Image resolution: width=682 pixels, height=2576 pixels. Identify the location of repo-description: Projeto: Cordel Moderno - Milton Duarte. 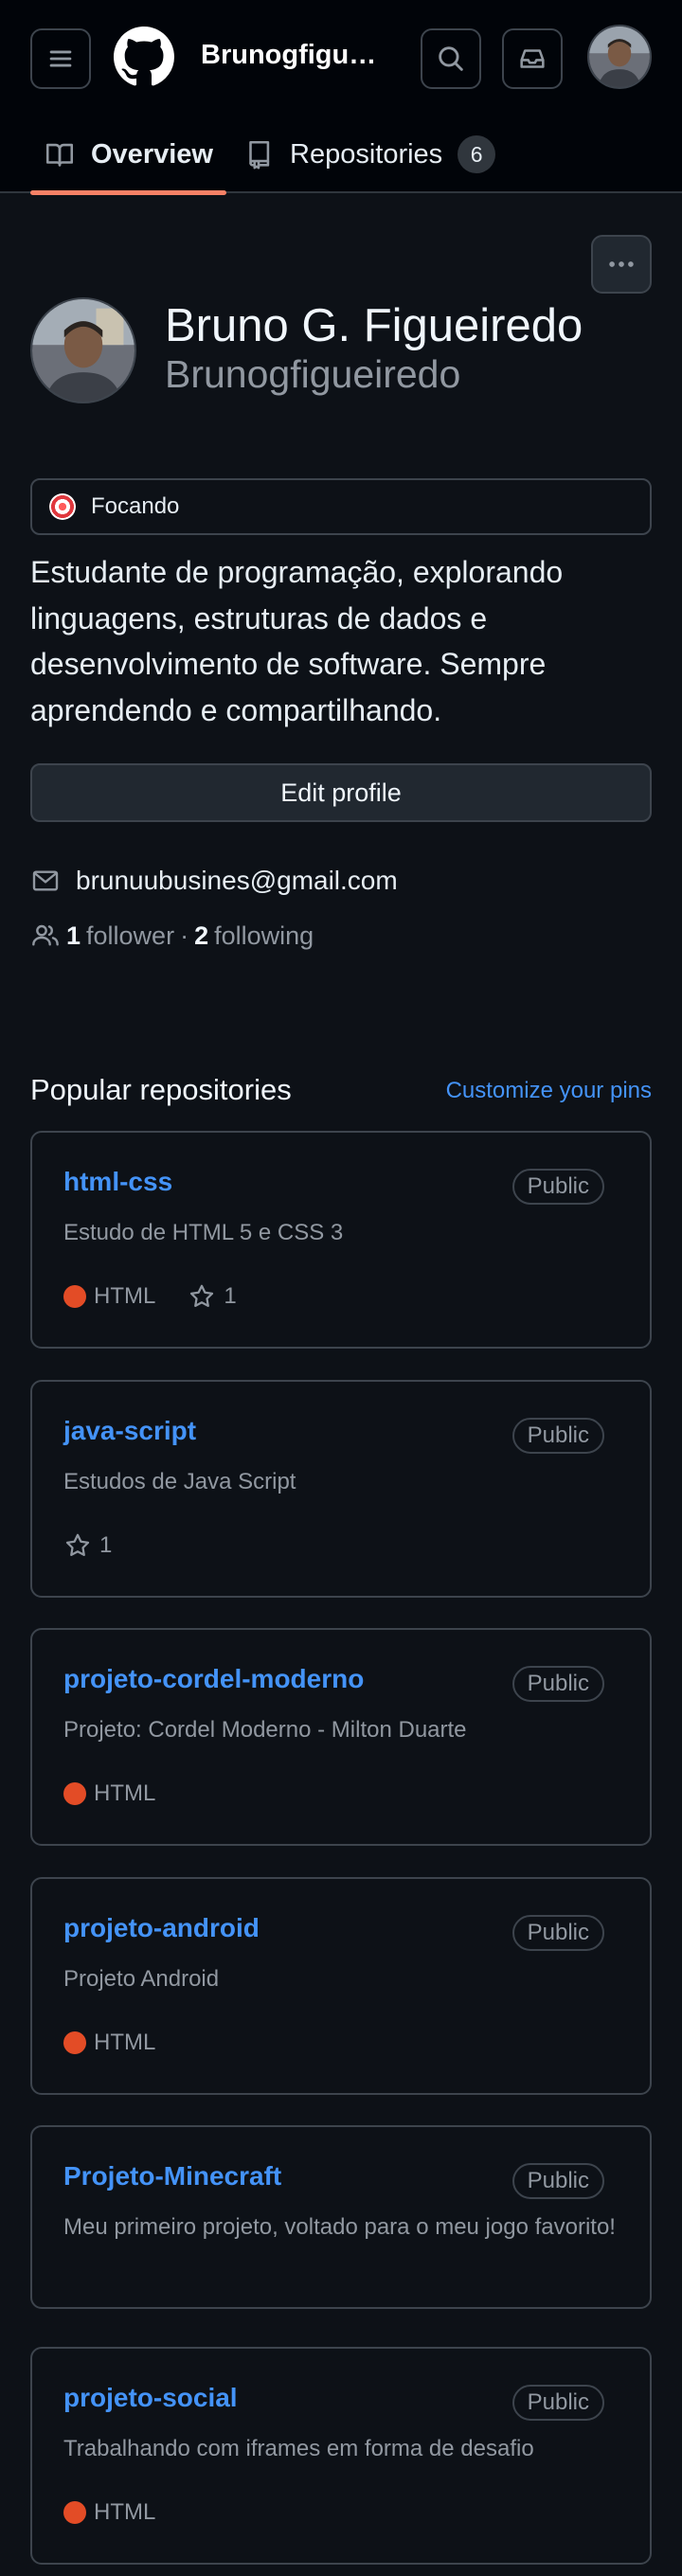
(265, 1730).